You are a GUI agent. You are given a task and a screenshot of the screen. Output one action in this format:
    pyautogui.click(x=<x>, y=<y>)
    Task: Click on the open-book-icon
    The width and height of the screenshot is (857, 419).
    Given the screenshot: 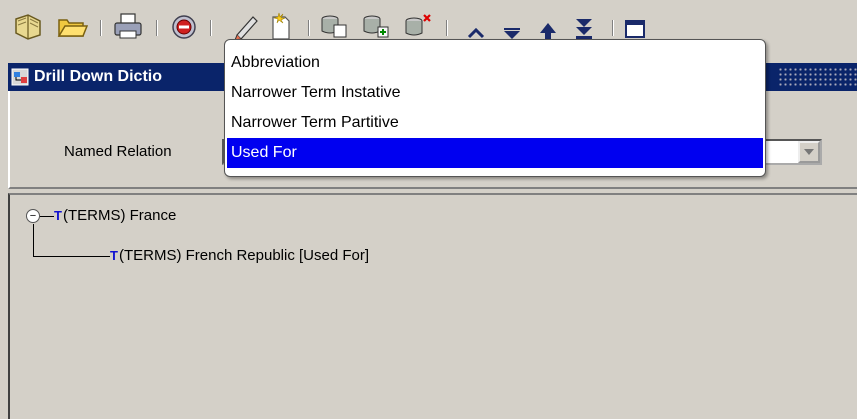 What is the action you would take?
    pyautogui.click(x=28, y=26)
    